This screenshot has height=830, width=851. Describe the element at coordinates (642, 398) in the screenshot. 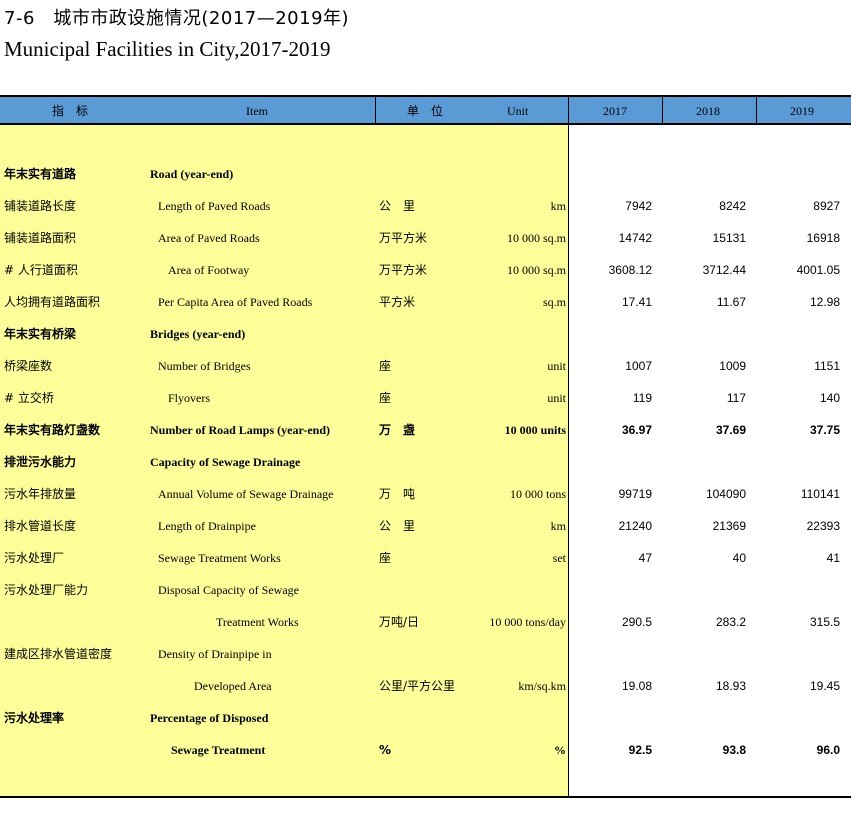

I see `value-2017: 119` at that location.